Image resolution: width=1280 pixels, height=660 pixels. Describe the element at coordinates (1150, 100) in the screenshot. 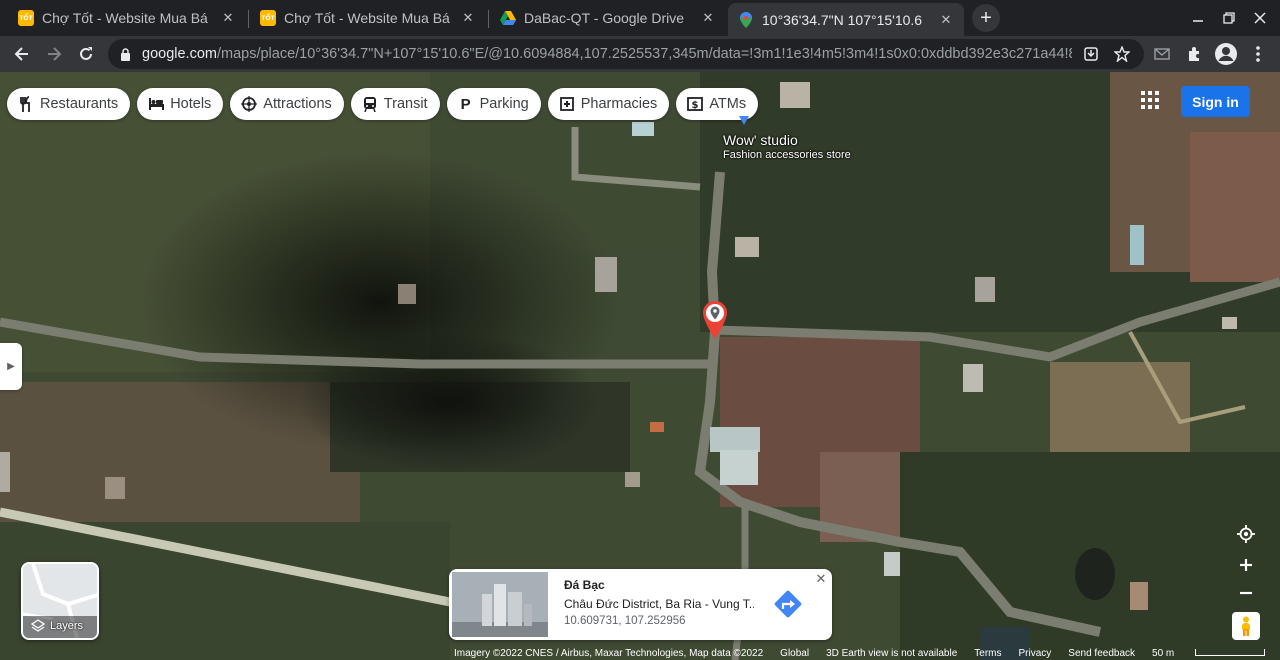

I see `google-apps-button` at that location.